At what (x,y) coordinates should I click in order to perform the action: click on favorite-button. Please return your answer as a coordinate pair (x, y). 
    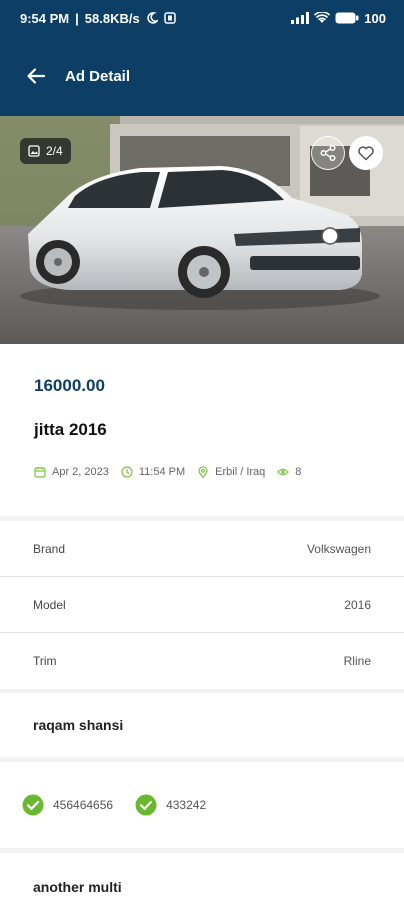
    Looking at the image, I should click on (366, 153).